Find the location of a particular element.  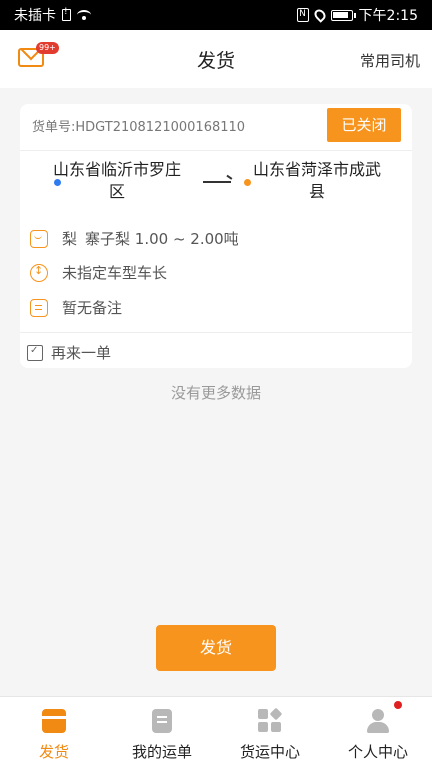

app-header: 99+ 发货 常用司机 is located at coordinates (216, 59).